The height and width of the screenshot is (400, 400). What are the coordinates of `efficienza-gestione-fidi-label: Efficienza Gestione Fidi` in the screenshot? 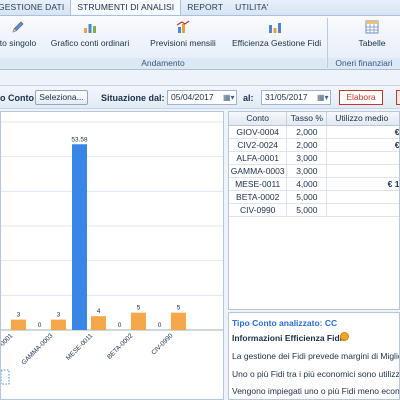 It's located at (277, 43).